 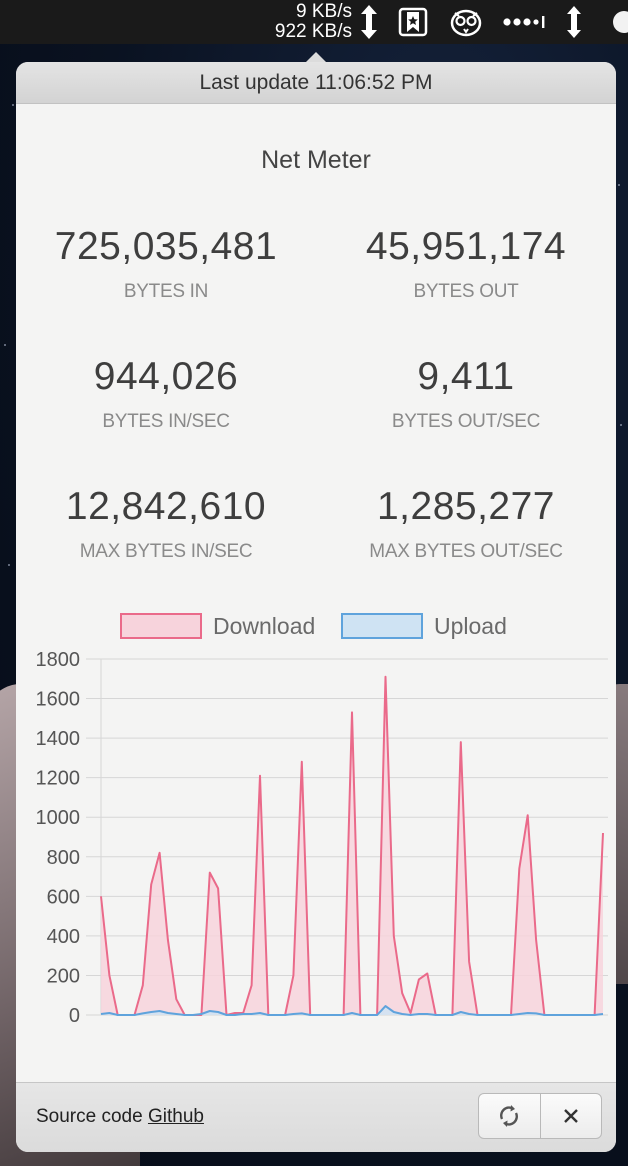 What do you see at coordinates (58, 660) in the screenshot?
I see `y-tick-label: 1800` at bounding box center [58, 660].